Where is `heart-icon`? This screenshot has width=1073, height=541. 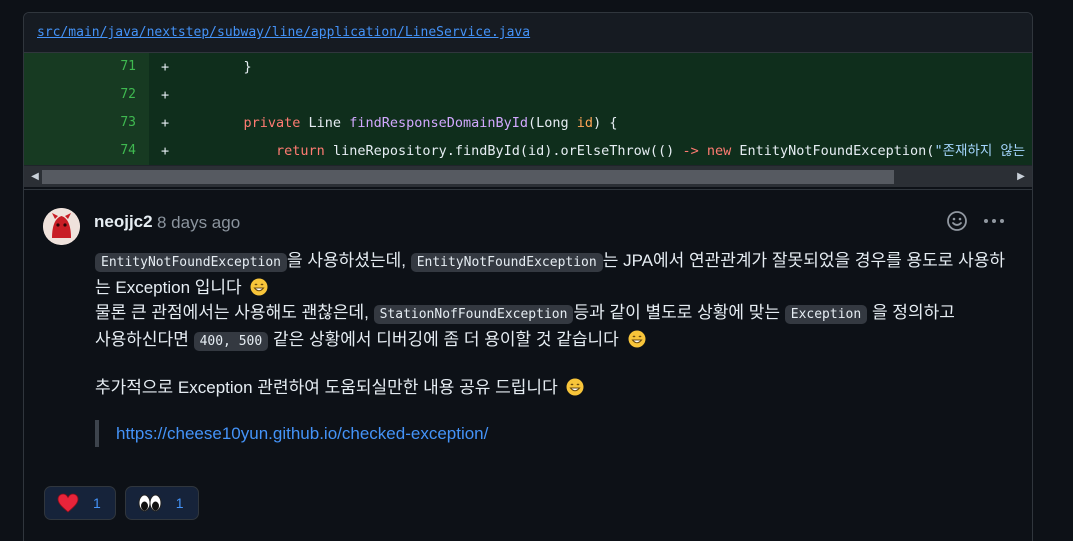 heart-icon is located at coordinates (68, 503).